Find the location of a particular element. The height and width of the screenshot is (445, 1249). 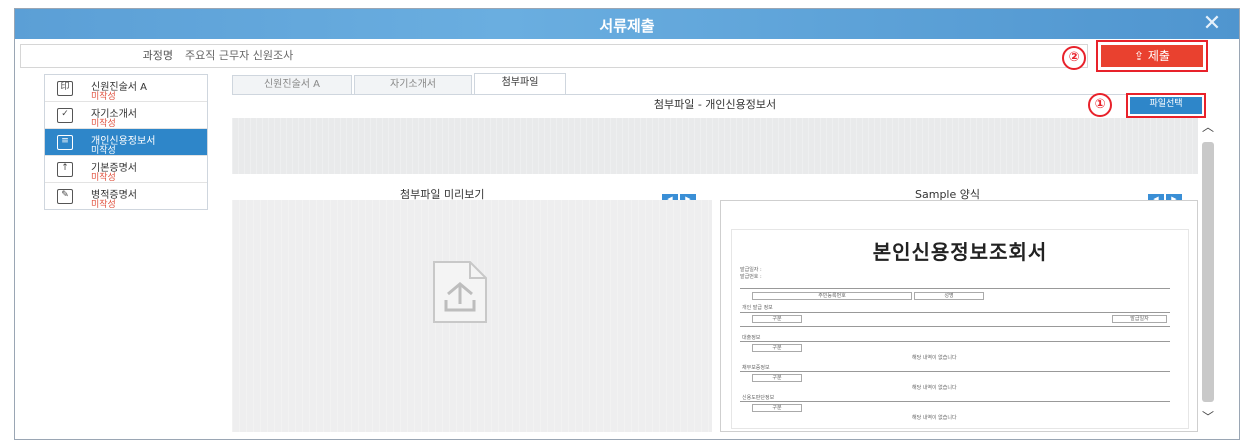

sample-cell: 주민등록번호 is located at coordinates (832, 296).